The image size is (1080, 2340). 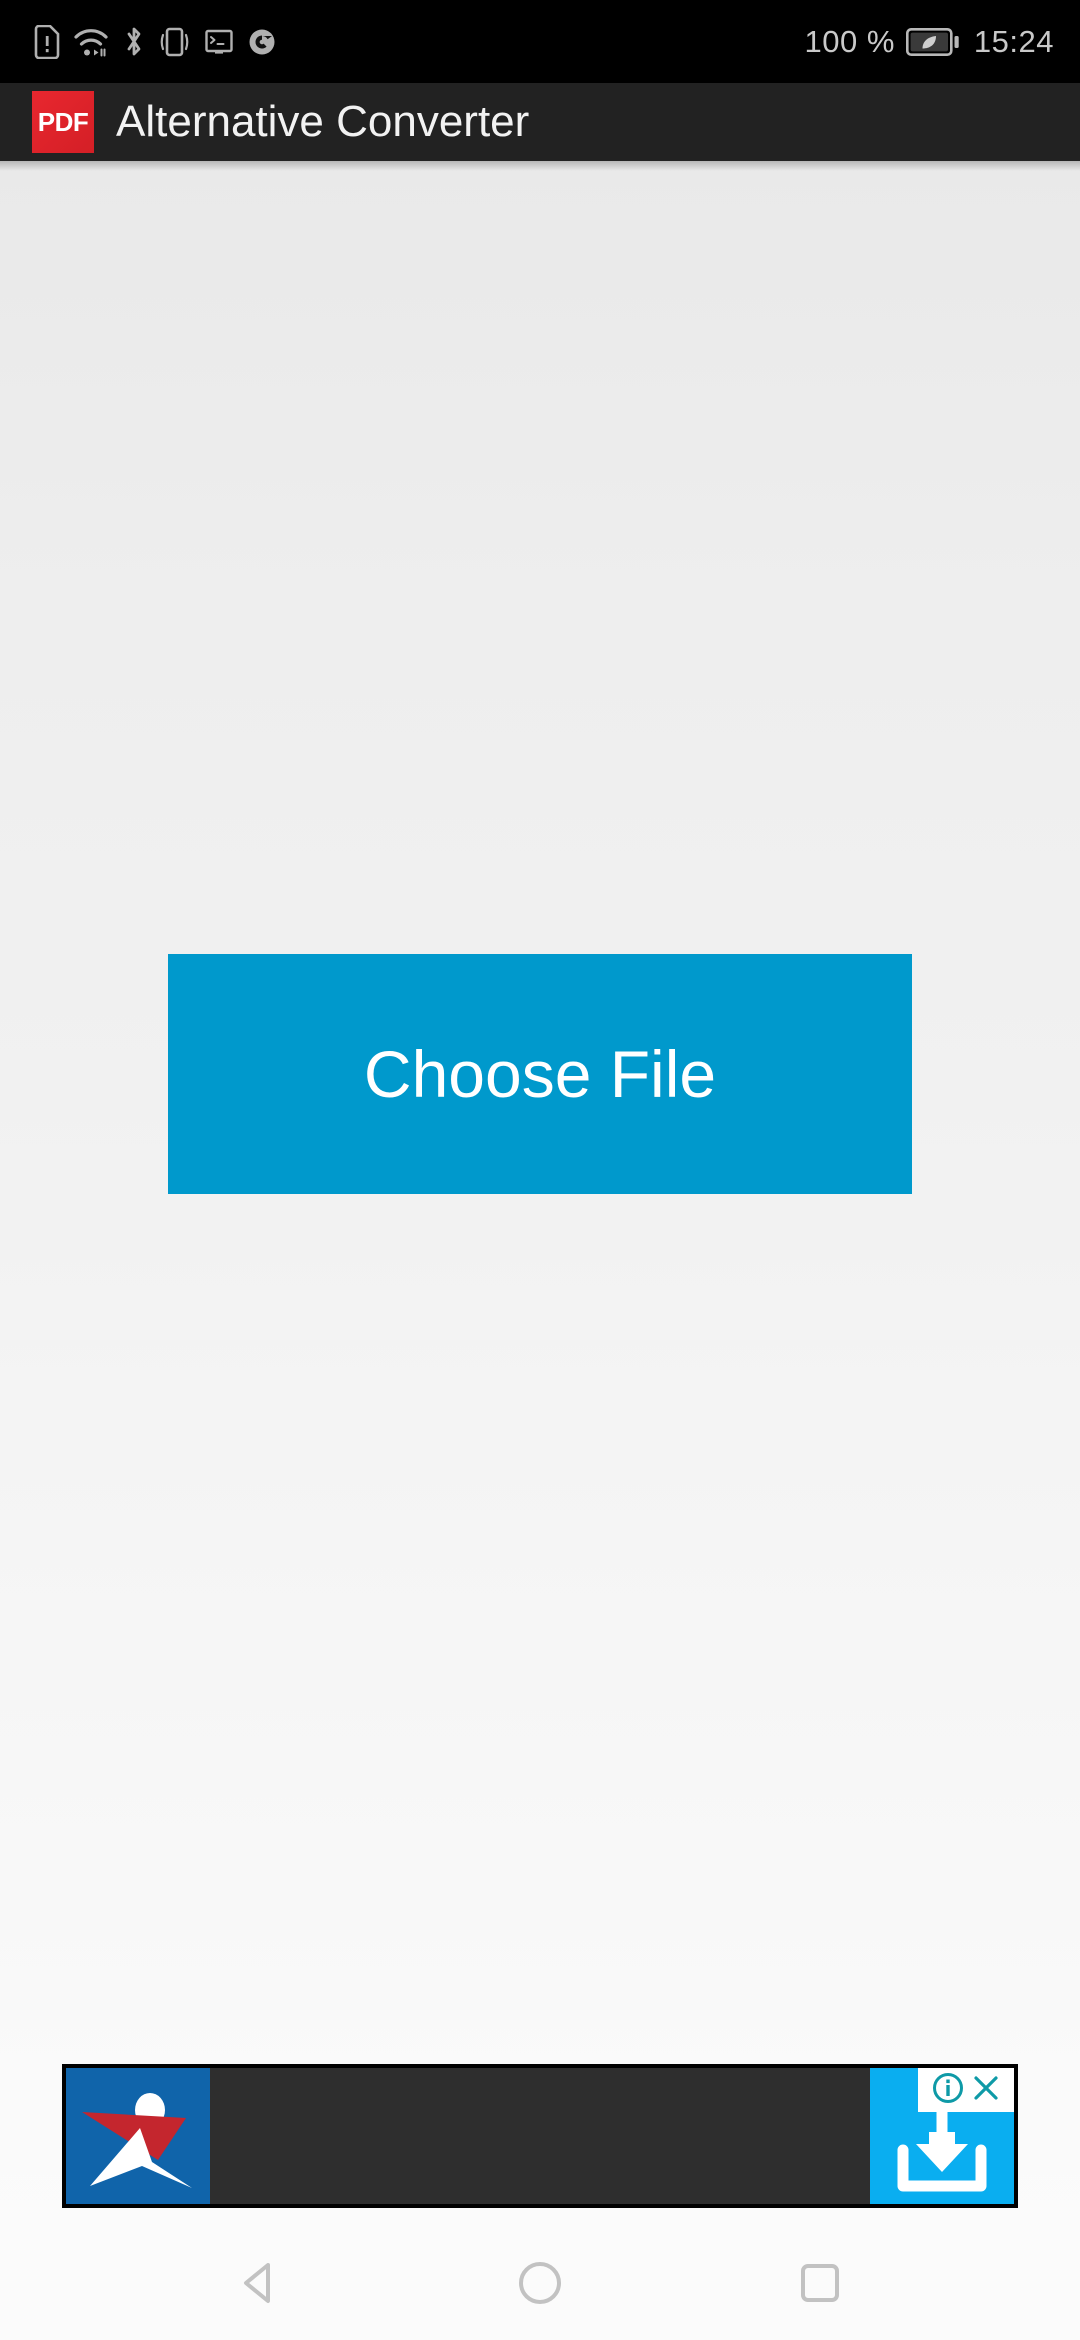 I want to click on status-bar-system-icons: 100 % 15:24, so click(x=929, y=42).